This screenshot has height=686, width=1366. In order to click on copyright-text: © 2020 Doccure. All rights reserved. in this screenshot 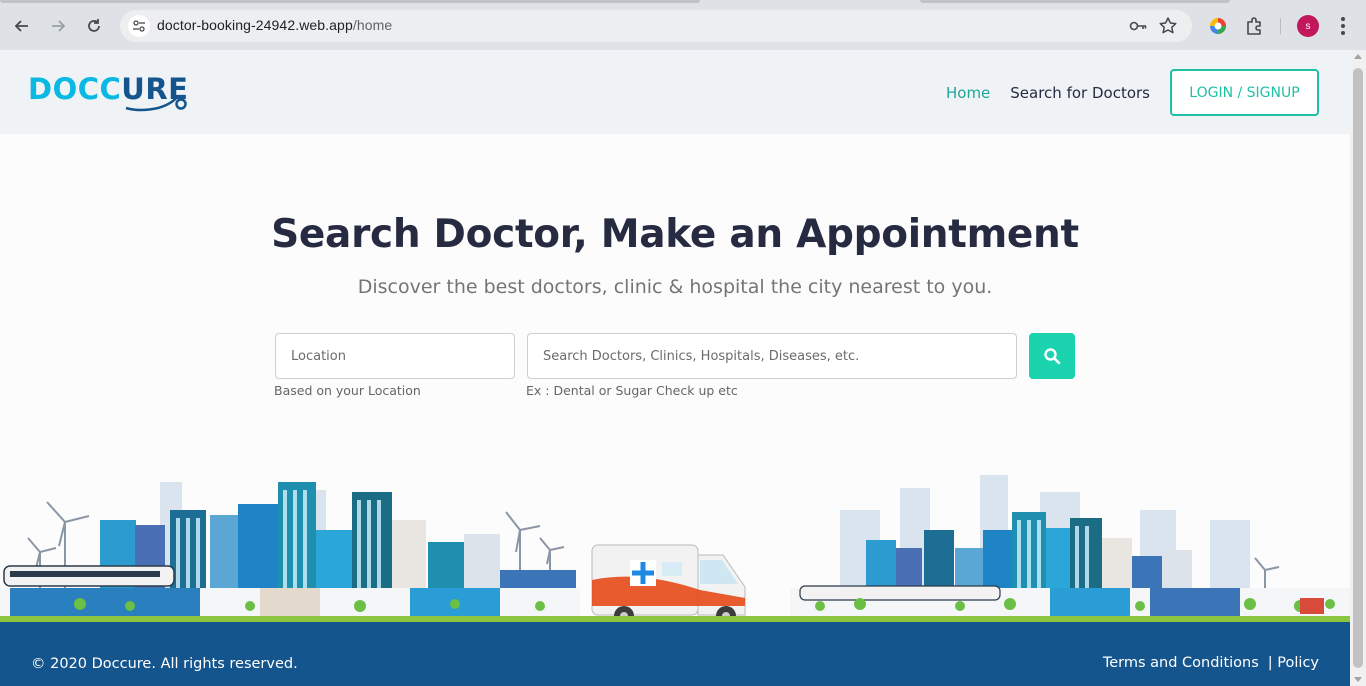, I will do `click(164, 664)`.